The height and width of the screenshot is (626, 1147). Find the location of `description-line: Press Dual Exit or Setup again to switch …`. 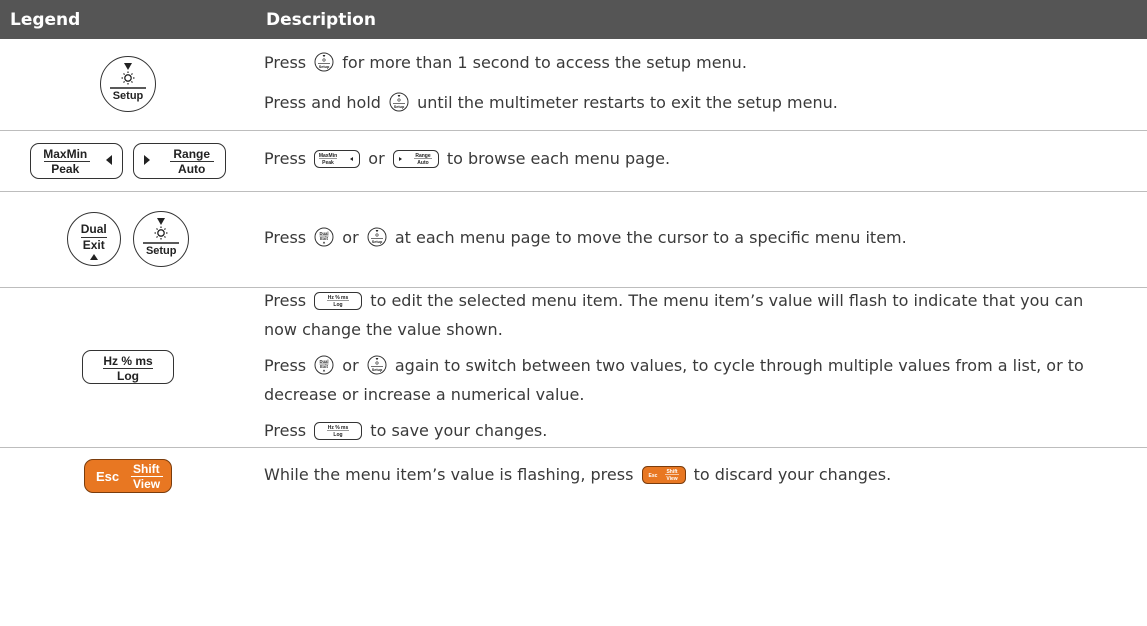

description-line: Press Dual Exit or Setup again to switch … is located at coordinates (674, 379).